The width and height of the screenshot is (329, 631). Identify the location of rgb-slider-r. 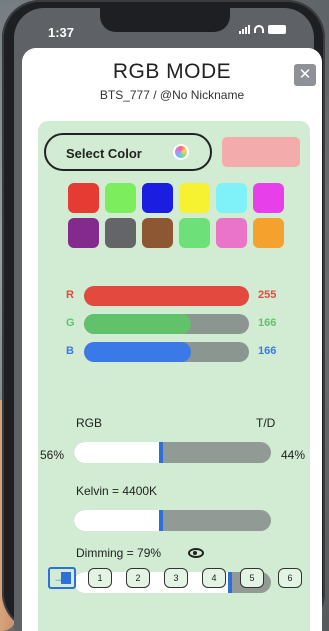
(166, 296).